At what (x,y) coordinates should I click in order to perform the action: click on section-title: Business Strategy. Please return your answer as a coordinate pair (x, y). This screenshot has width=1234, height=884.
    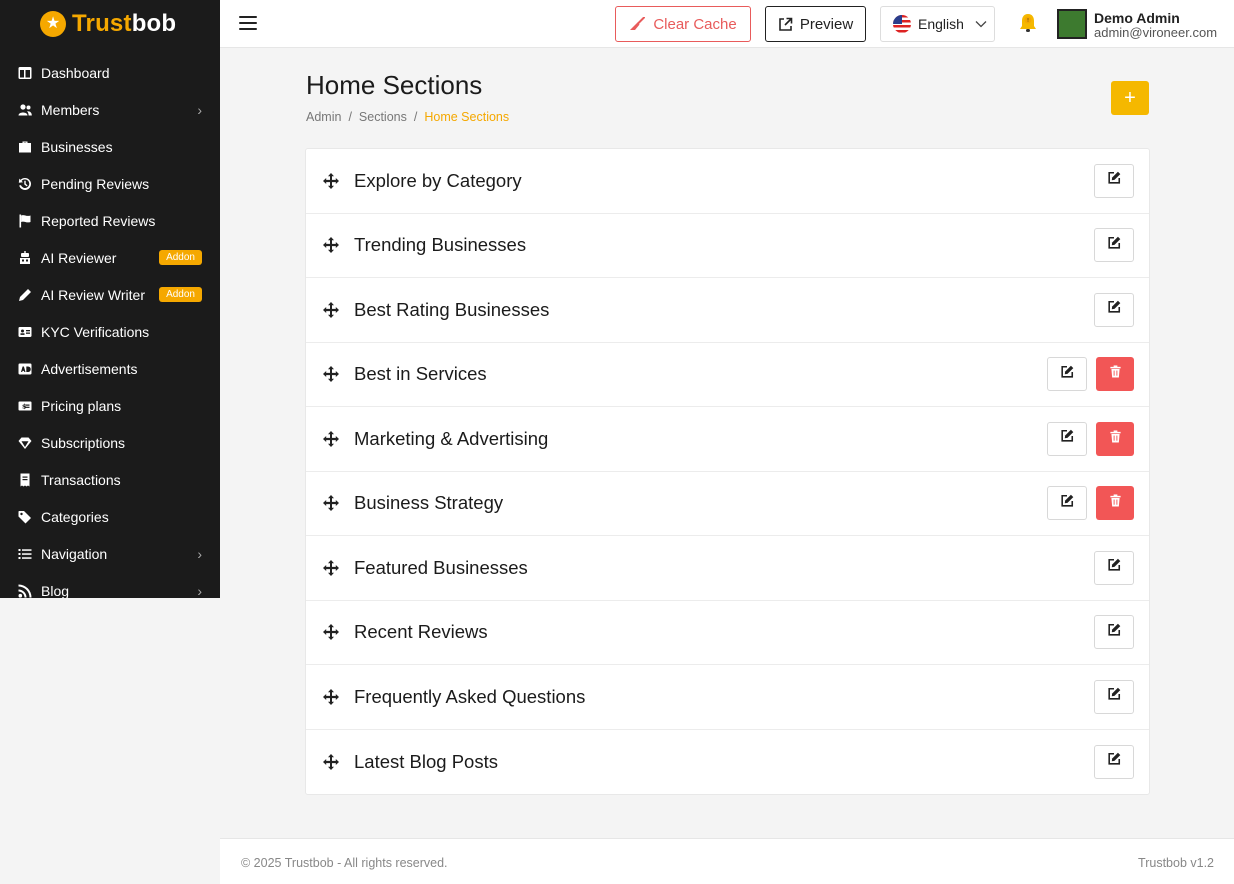
    Looking at the image, I should click on (429, 503).